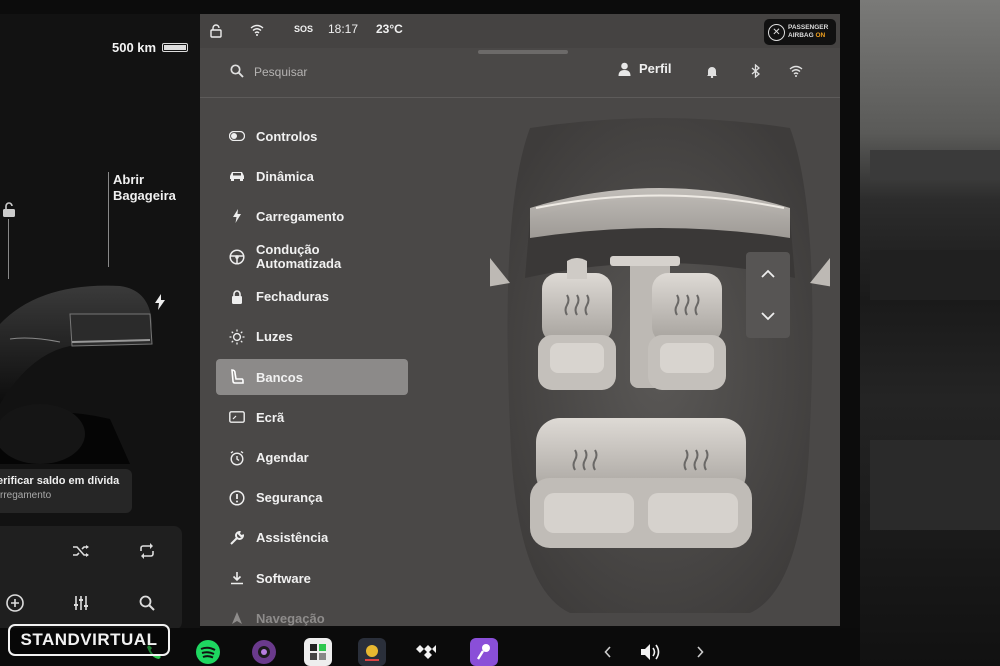 This screenshot has height=666, width=1000. Describe the element at coordinates (9, 211) in the screenshot. I see `unlock-icon` at that location.